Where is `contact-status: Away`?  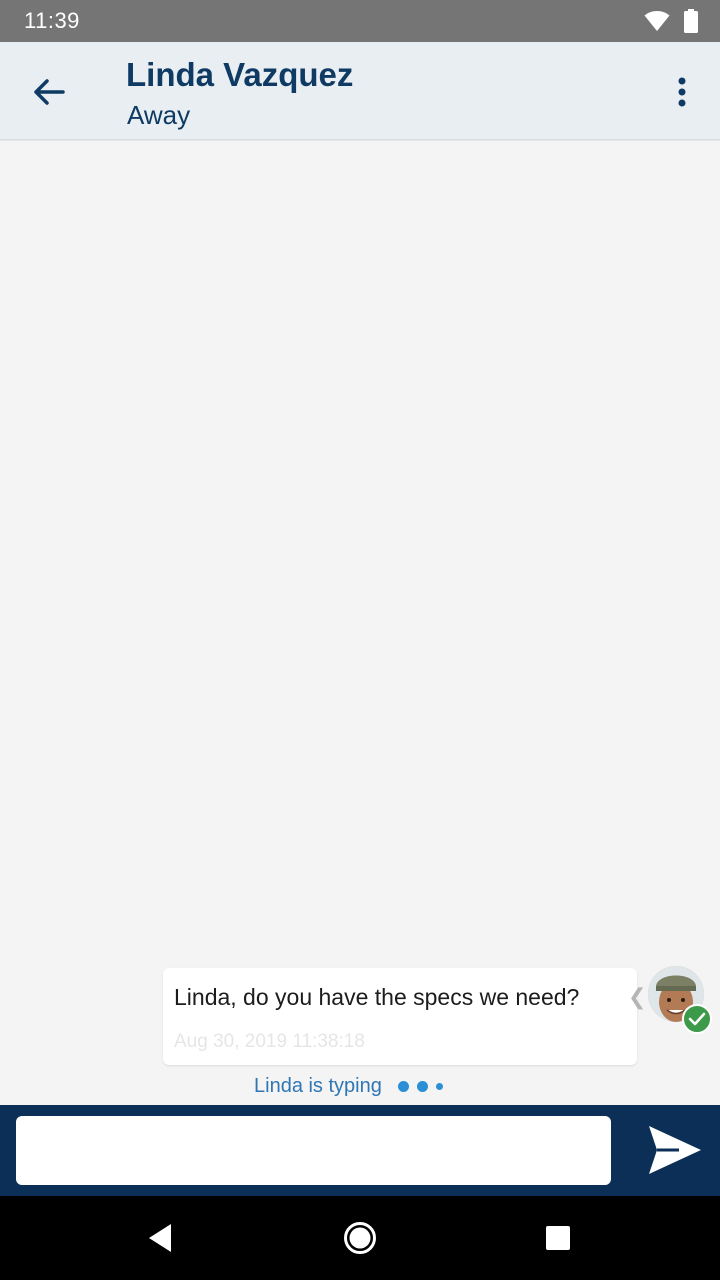 contact-status: Away is located at coordinates (159, 115).